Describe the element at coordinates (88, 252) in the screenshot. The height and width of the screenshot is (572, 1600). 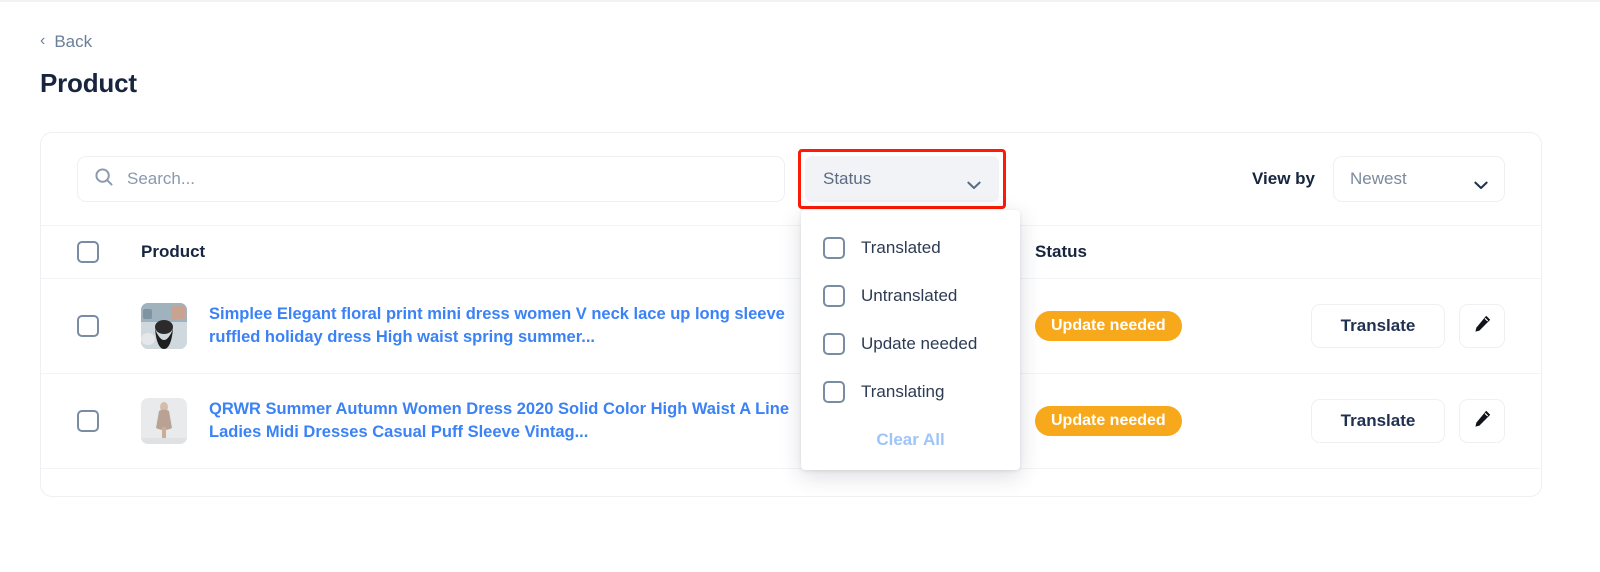
I see `select-all-checkbox` at that location.